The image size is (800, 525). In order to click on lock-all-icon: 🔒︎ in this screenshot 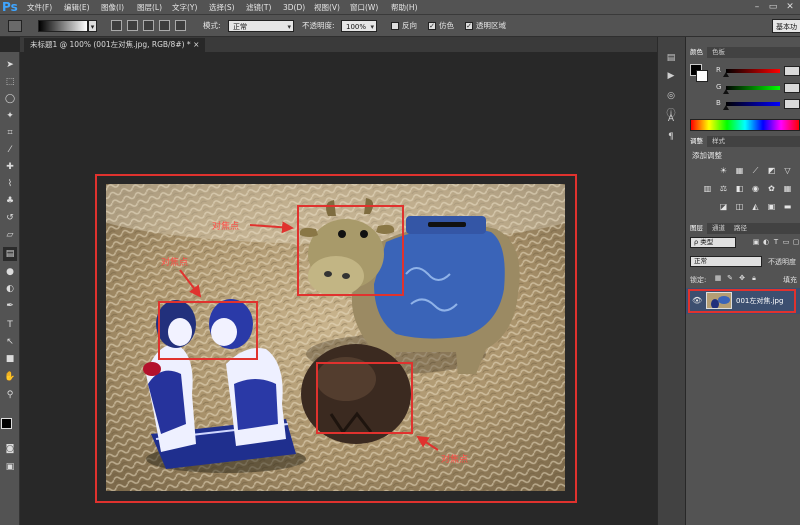, I will do `click(754, 278)`.